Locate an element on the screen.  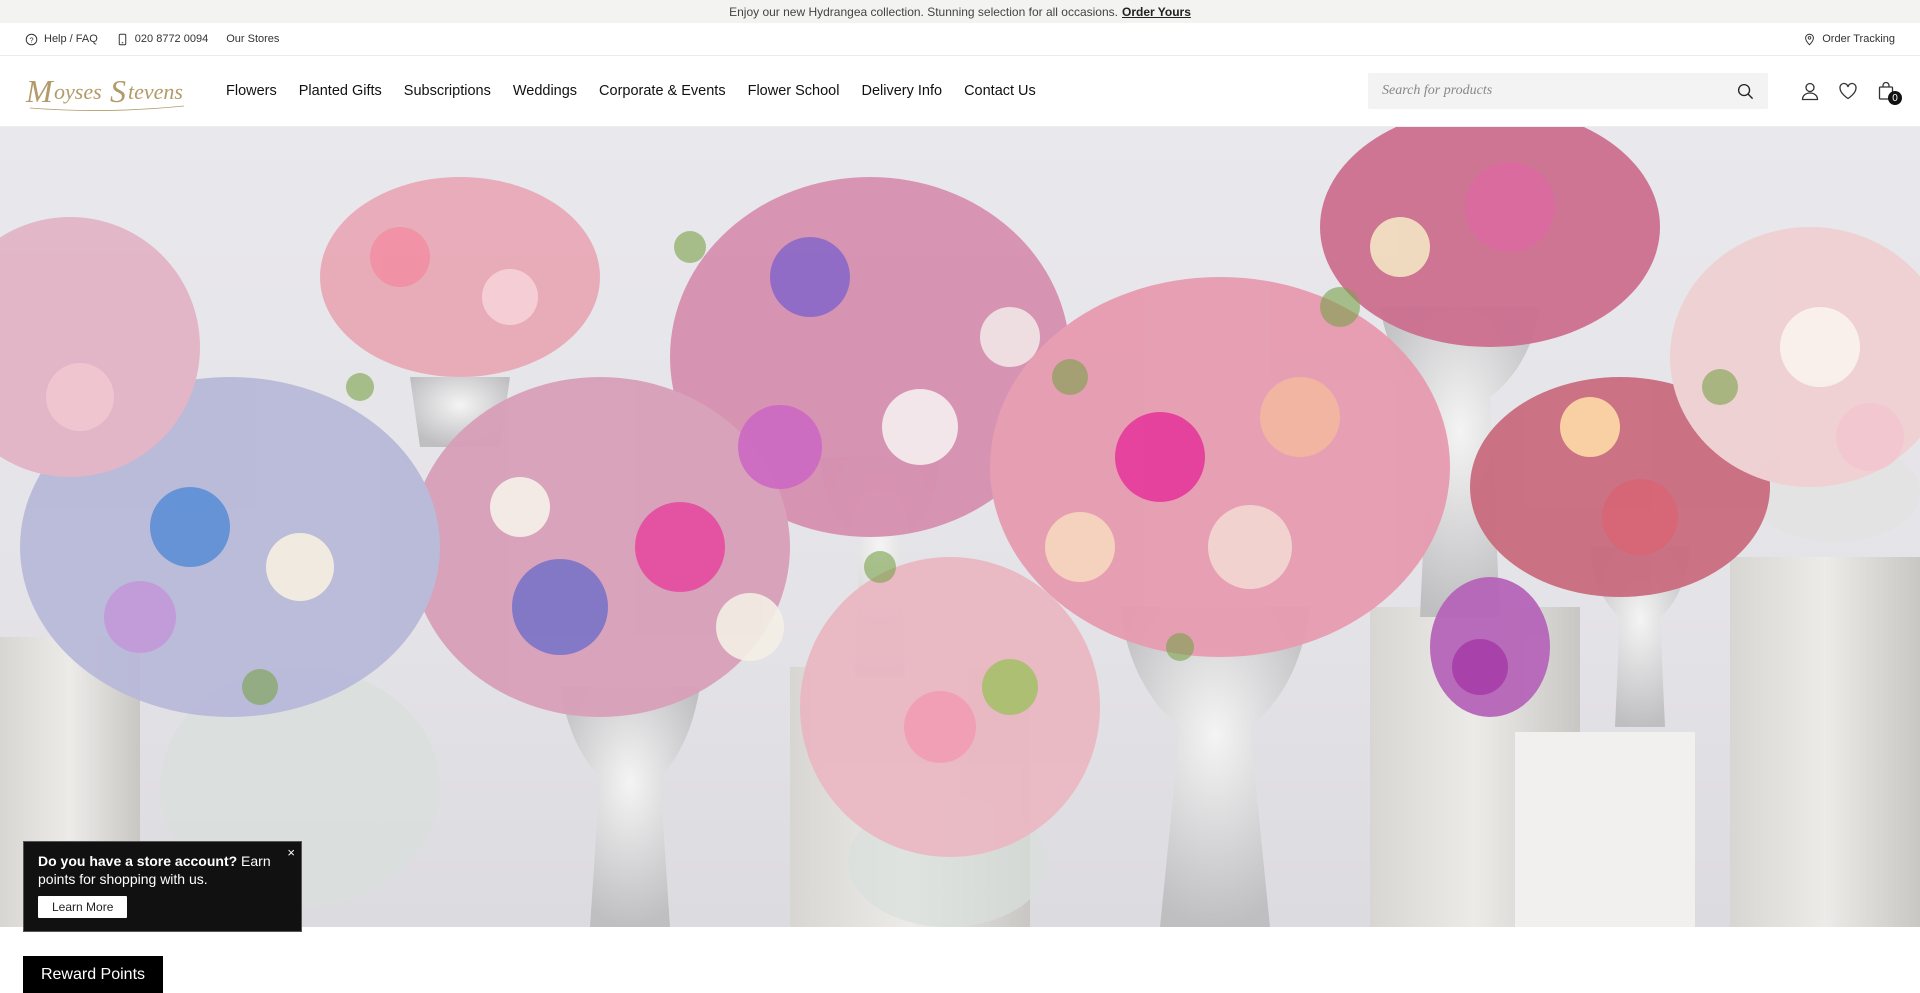
search-bar is located at coordinates (1568, 91).